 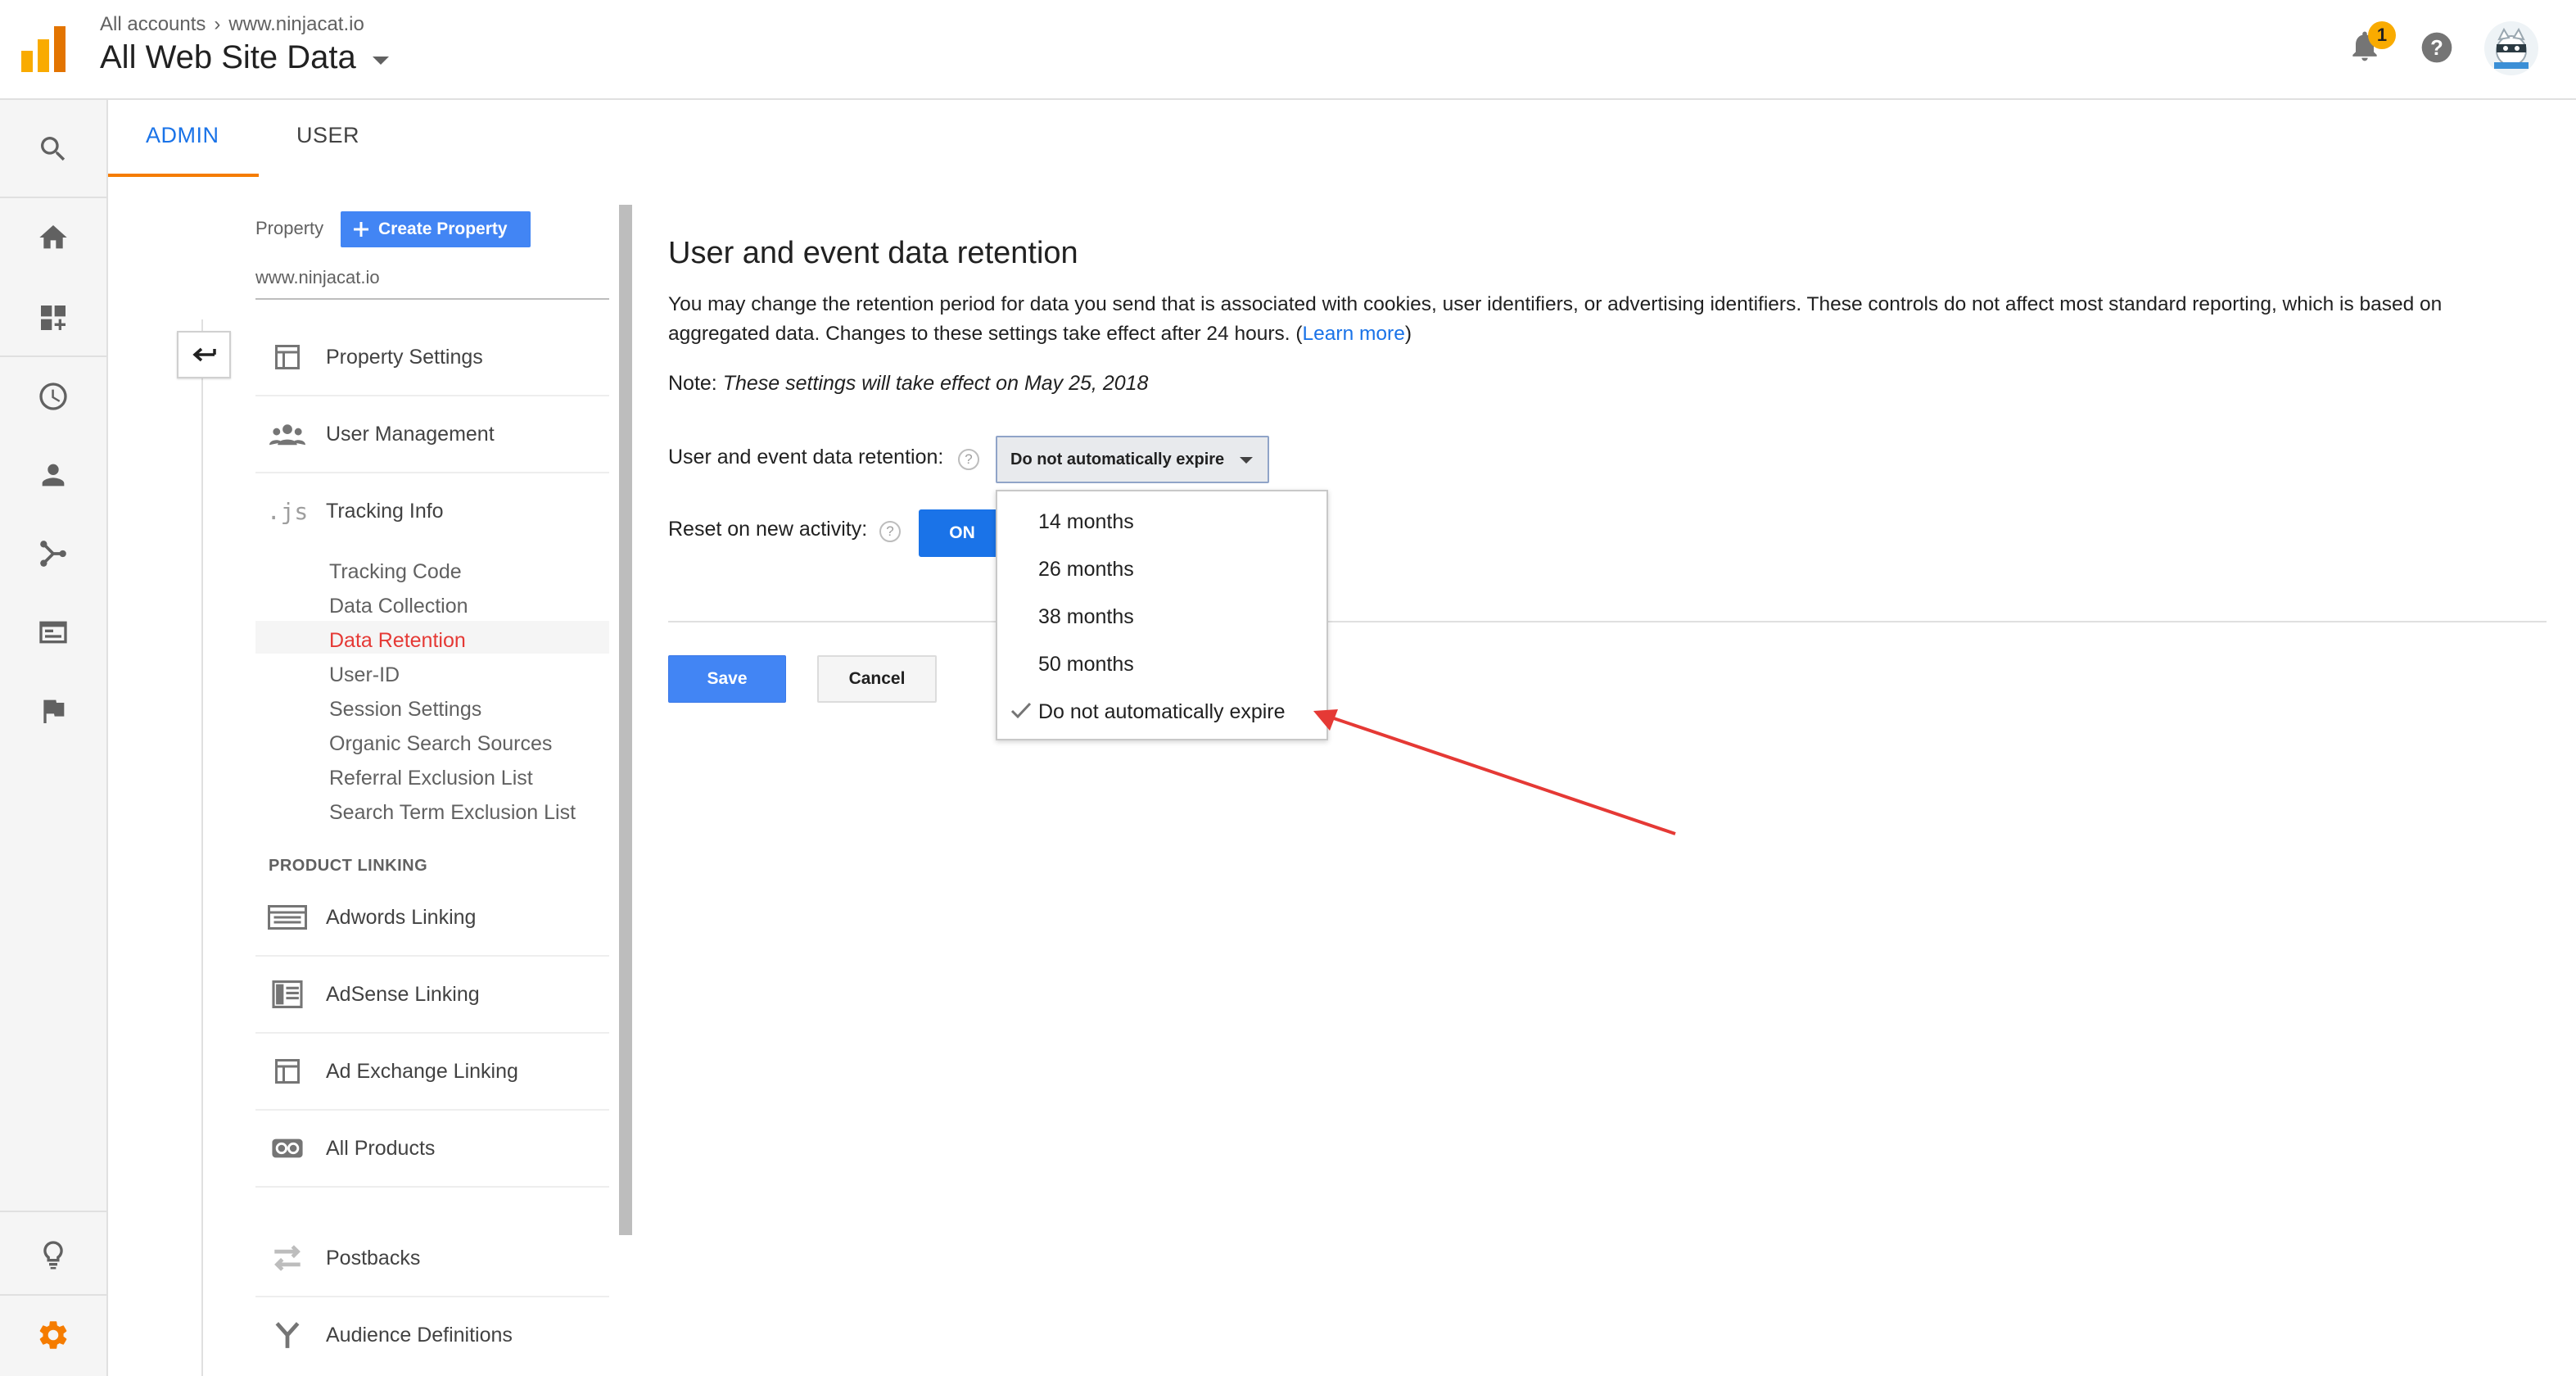 I want to click on postbacks-icon, so click(x=287, y=1258).